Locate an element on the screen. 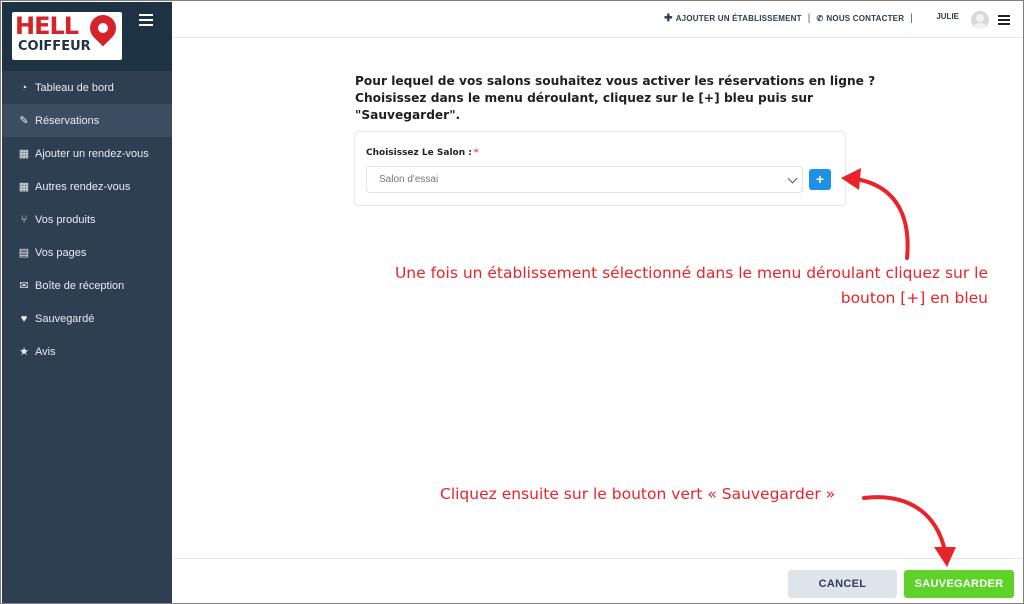 This screenshot has width=1024, height=604. add-establishment-link: AJOUTER UN ÉTABLISSEMENT is located at coordinates (739, 18).